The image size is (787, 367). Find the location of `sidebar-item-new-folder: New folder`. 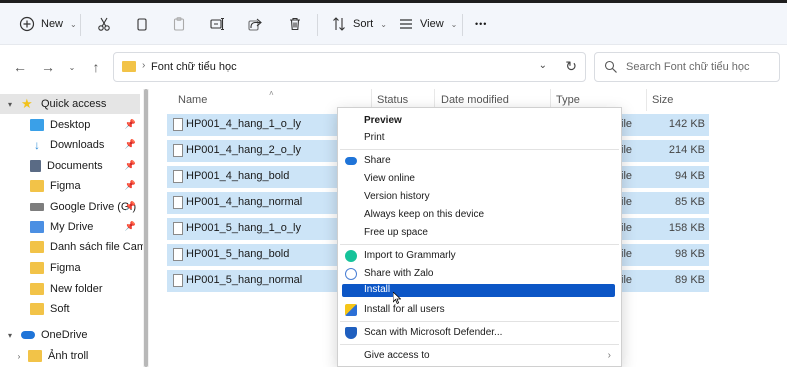

sidebar-item-new-folder: New folder is located at coordinates (70, 289).